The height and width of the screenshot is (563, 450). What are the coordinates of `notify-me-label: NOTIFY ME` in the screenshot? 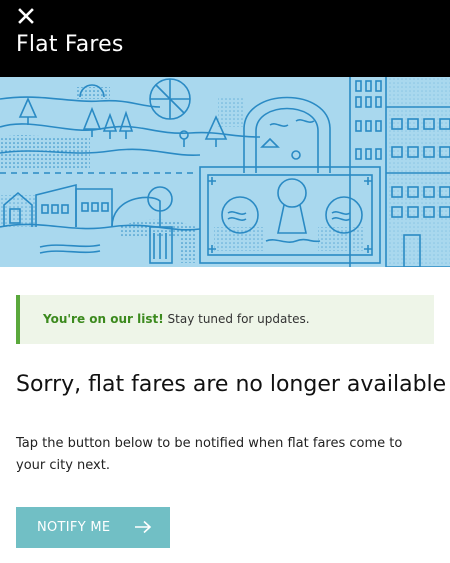 It's located at (74, 527).